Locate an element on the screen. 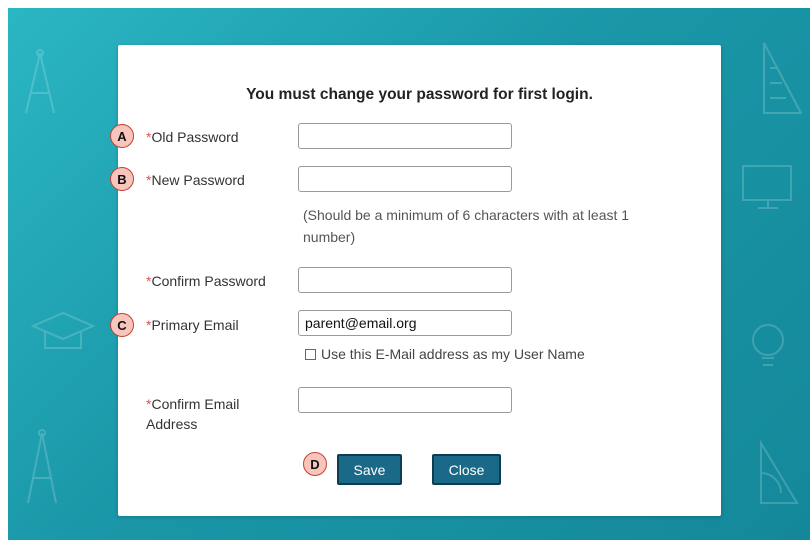 Image resolution: width=810 pixels, height=540 pixels. use-email-as-username-label: Use this E-Mail address as my User Name is located at coordinates (453, 354).